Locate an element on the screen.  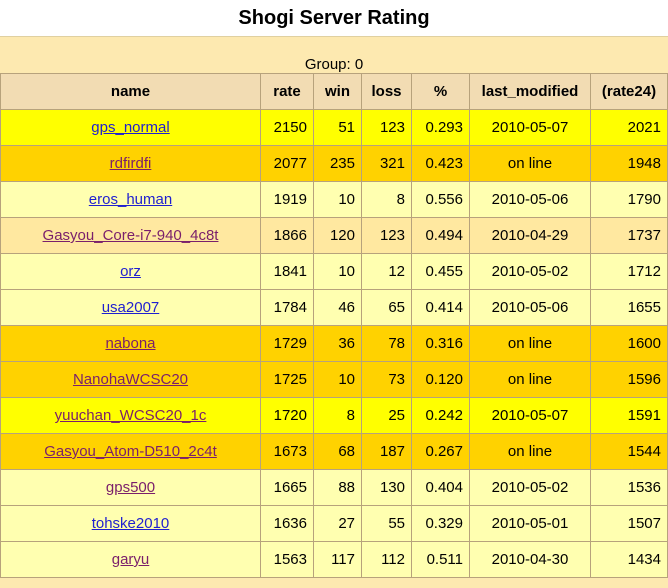
table-row: orz 1841 10 12 0.455 2010-05-02 1712 is located at coordinates (334, 271).